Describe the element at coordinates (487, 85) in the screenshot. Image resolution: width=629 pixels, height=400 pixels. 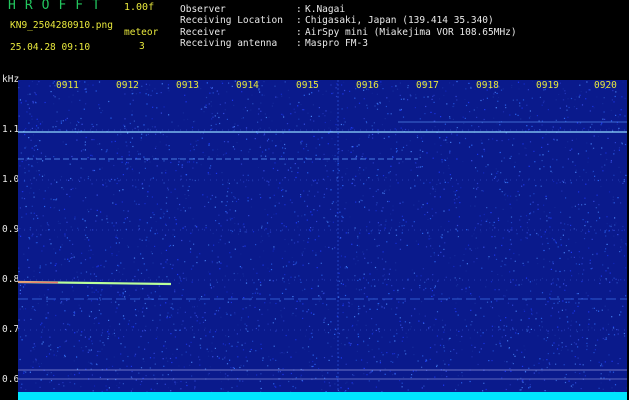
I see `time-tick-label: 0918` at that location.